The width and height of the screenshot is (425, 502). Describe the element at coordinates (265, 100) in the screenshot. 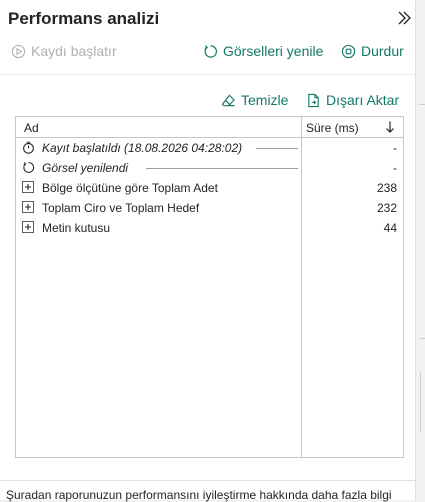

I see `clear-label: Temizle` at that location.